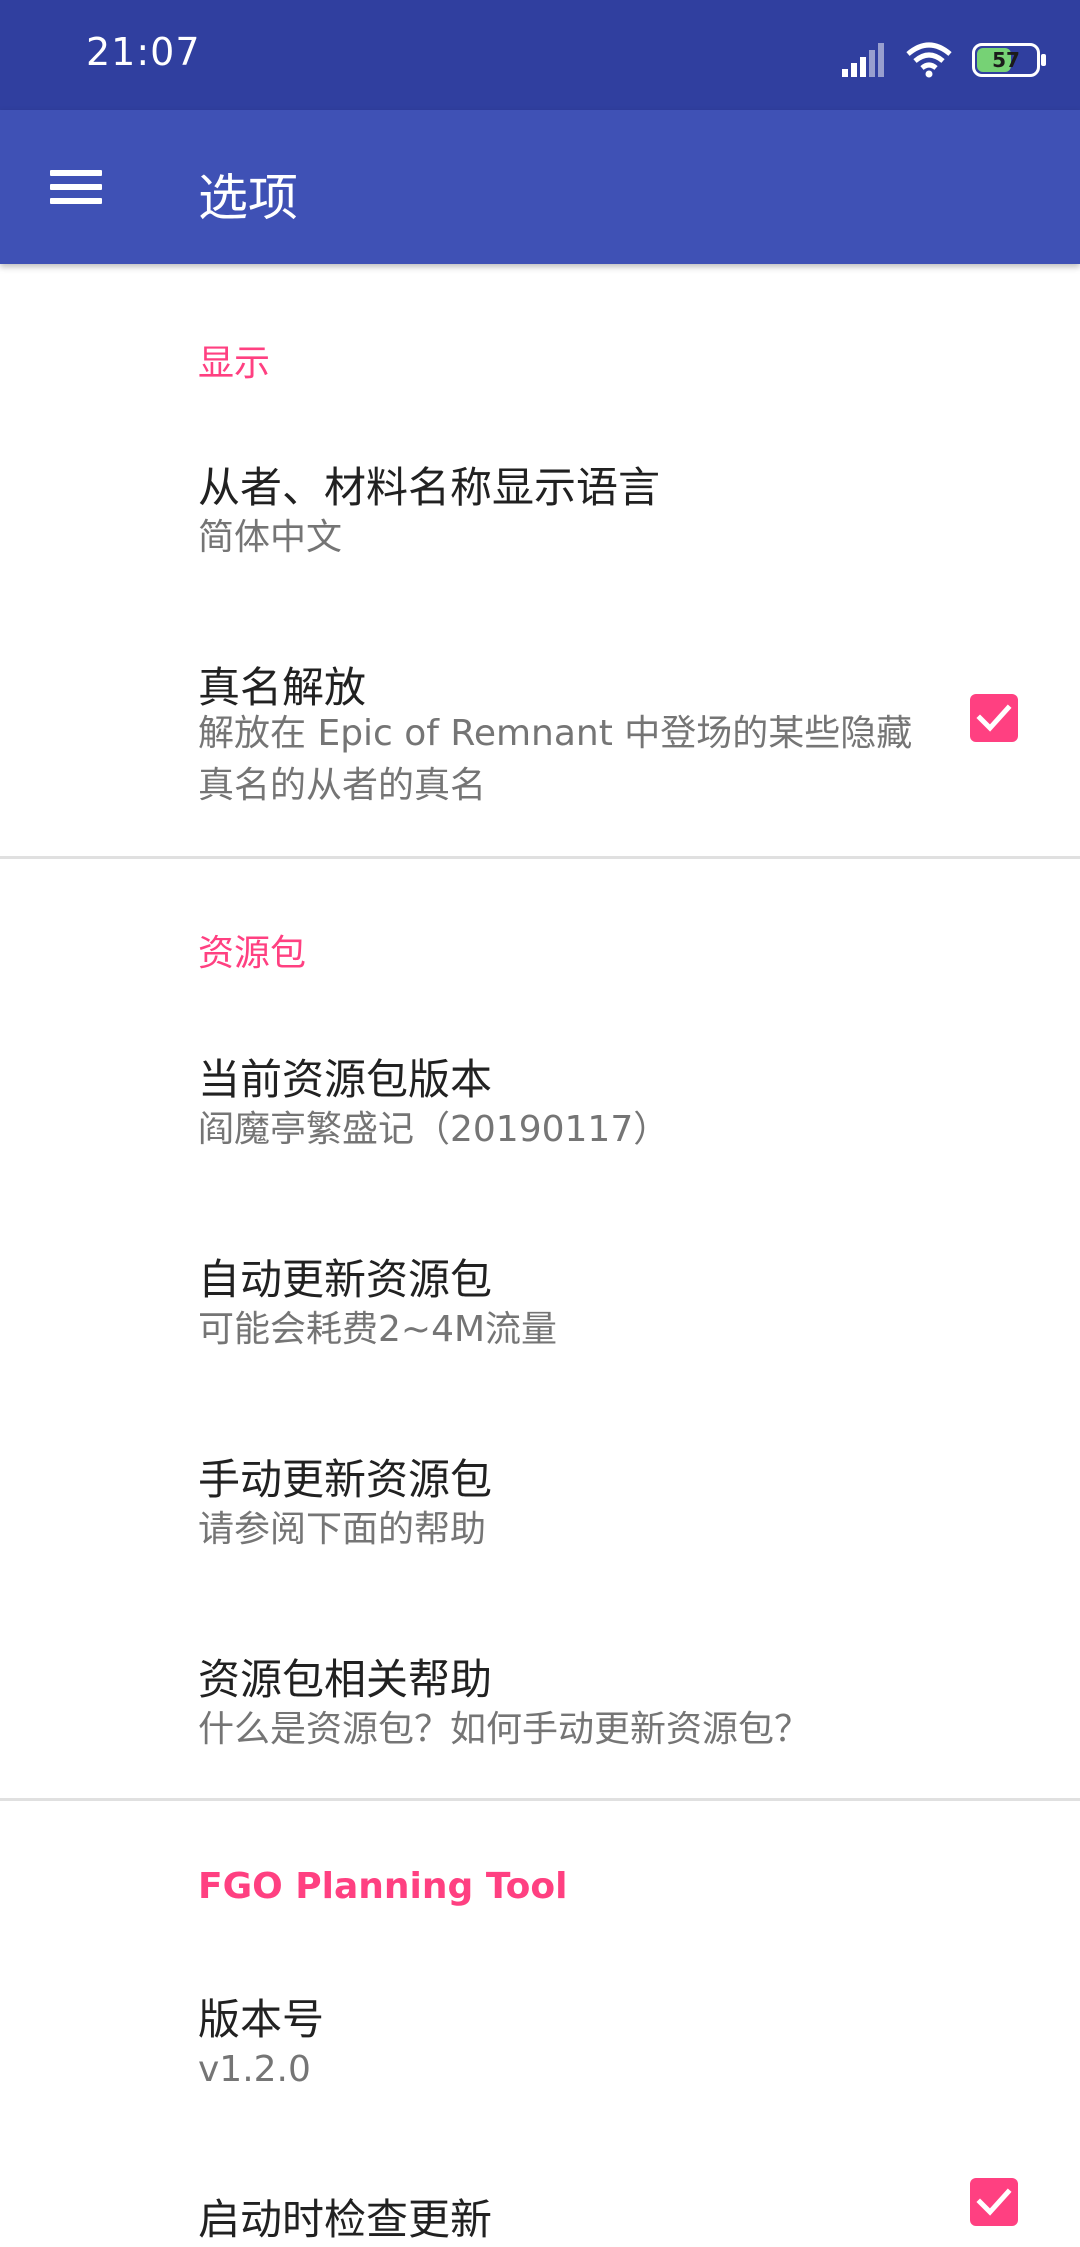 The width and height of the screenshot is (1080, 2247). What do you see at coordinates (345, 1479) in the screenshot?
I see `pref-title: 手动更新资源包` at bounding box center [345, 1479].